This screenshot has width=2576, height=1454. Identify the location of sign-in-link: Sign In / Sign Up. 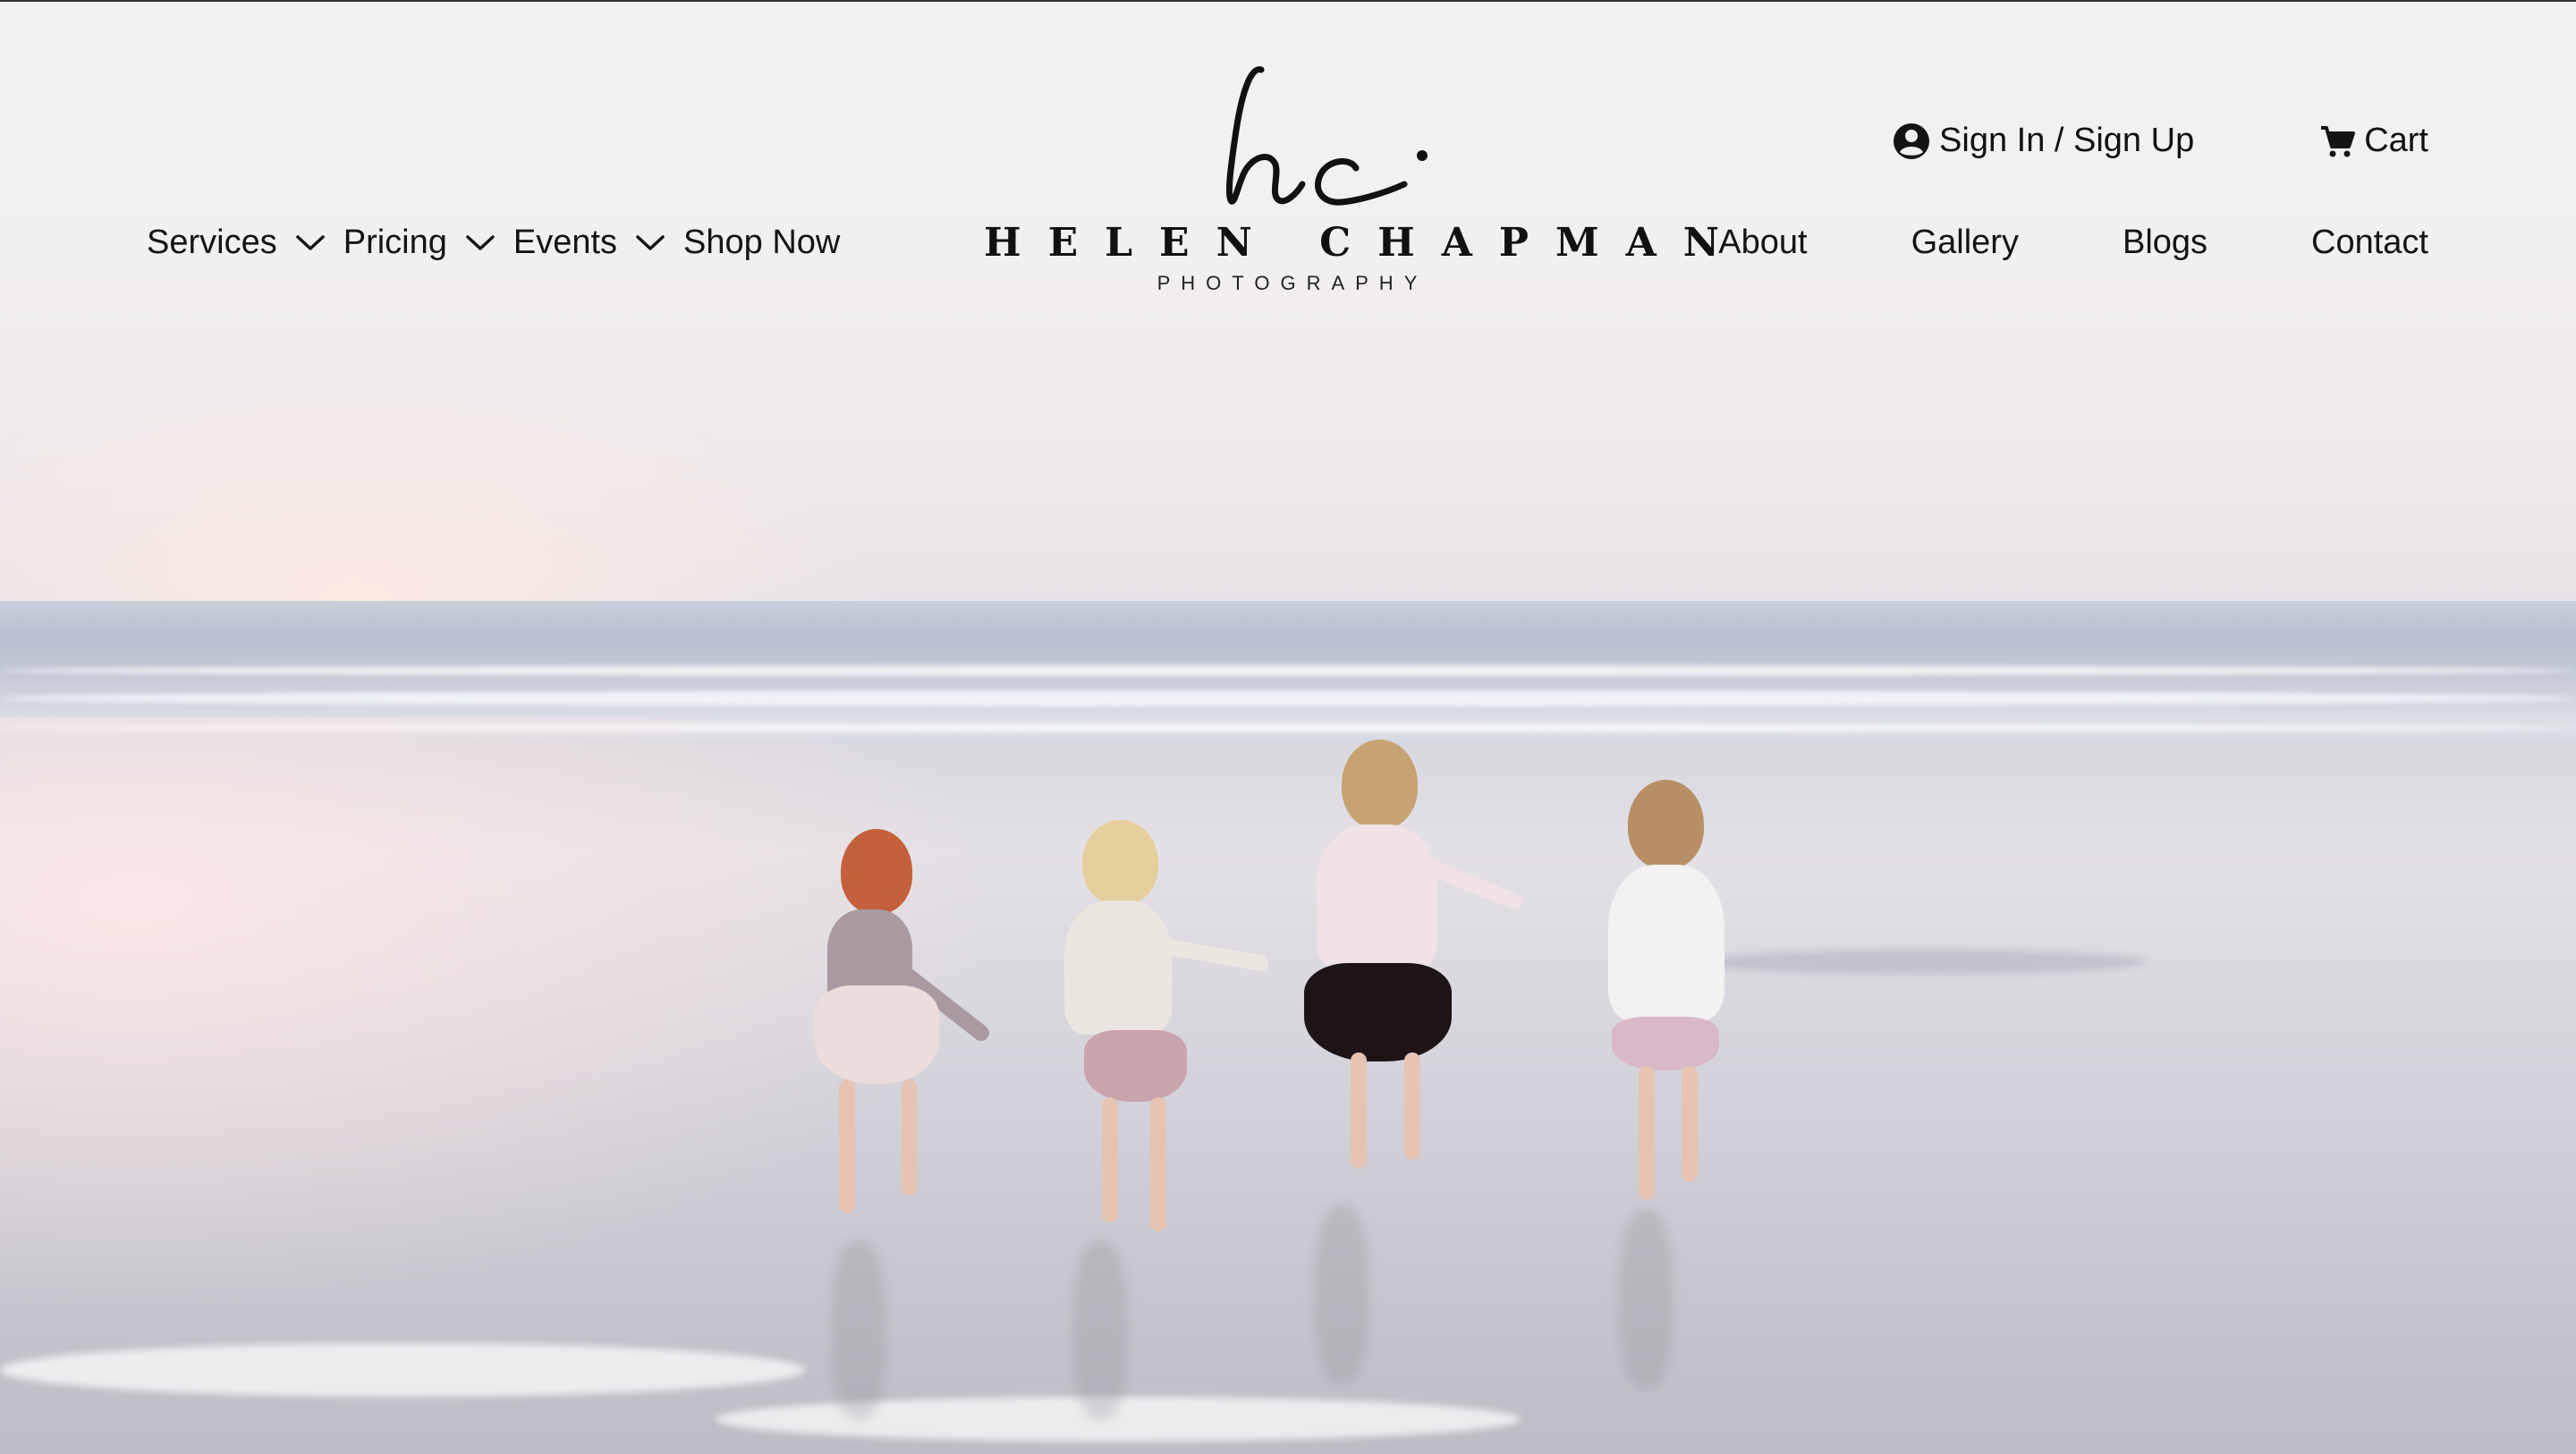
(2043, 141).